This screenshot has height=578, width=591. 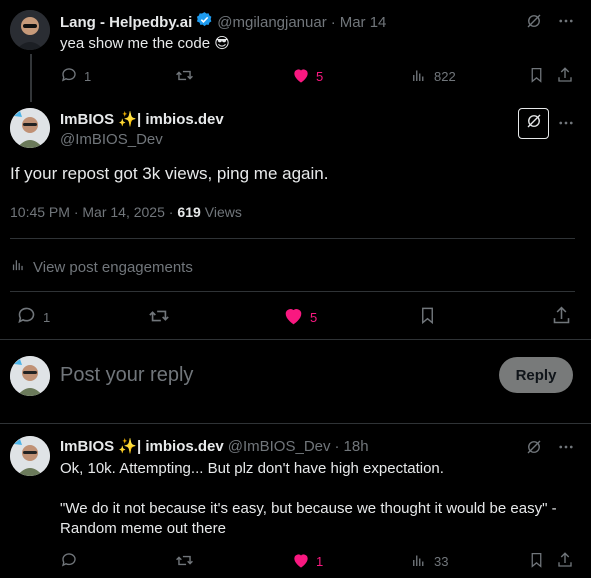 I want to click on reply-share-button, so click(x=565, y=561).